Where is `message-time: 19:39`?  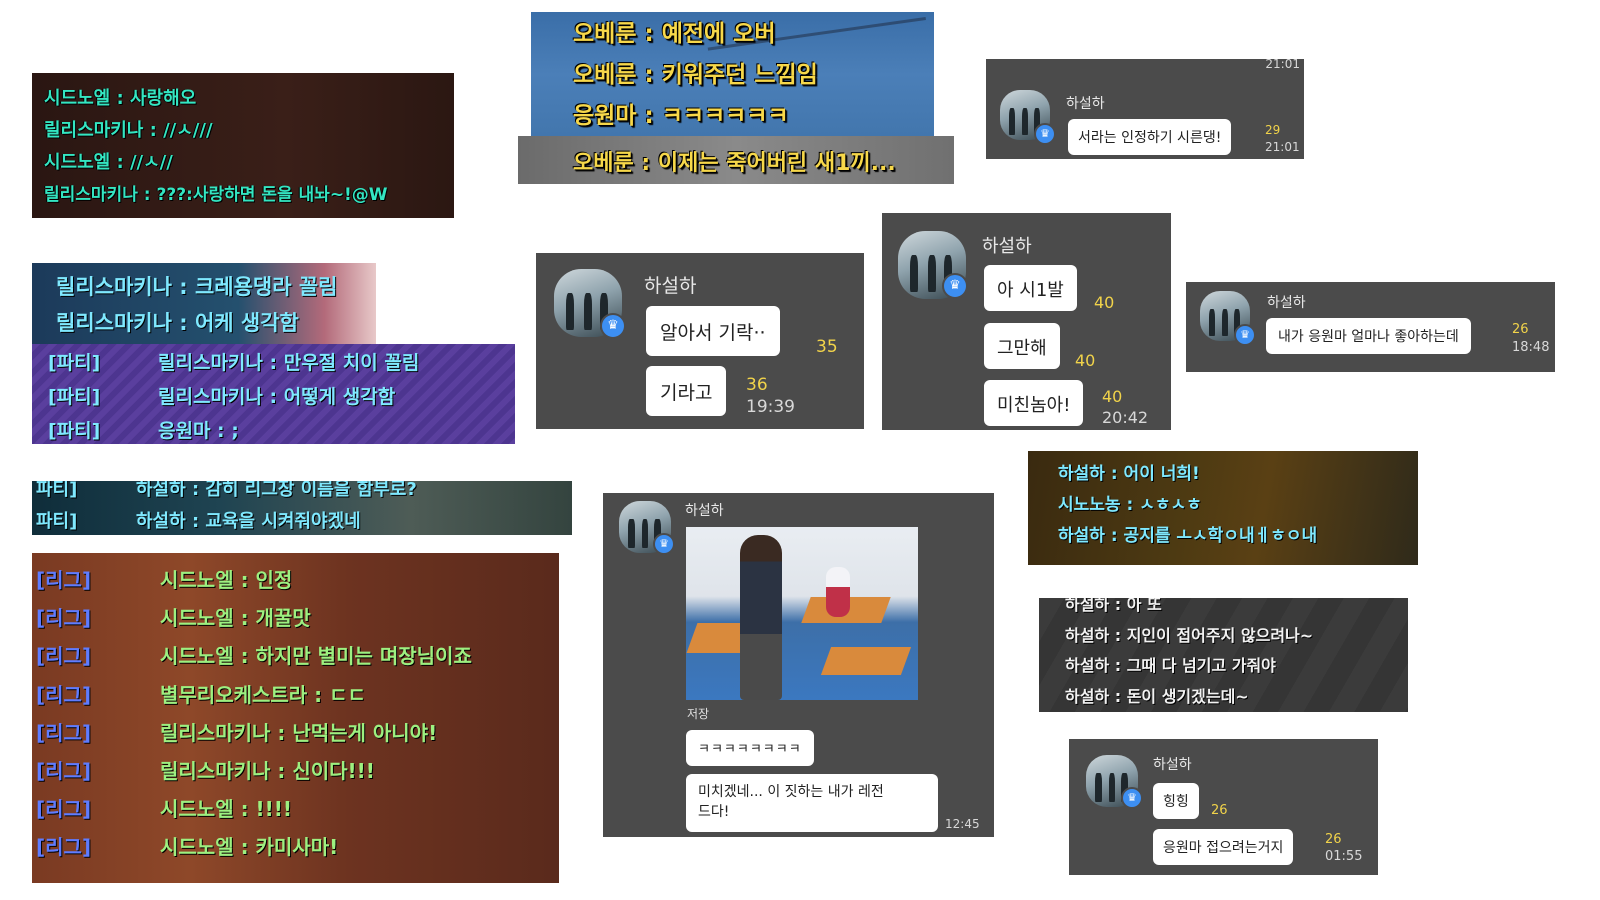 message-time: 19:39 is located at coordinates (770, 407).